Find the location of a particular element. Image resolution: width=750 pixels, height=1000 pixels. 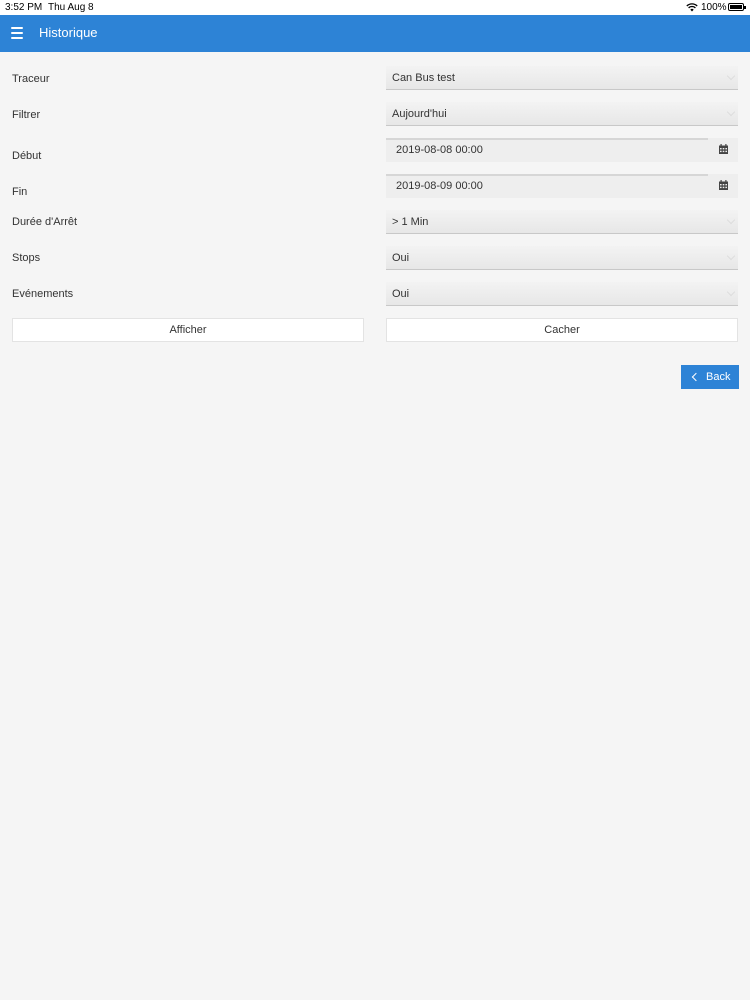

back-button-label: Back is located at coordinates (718, 377).